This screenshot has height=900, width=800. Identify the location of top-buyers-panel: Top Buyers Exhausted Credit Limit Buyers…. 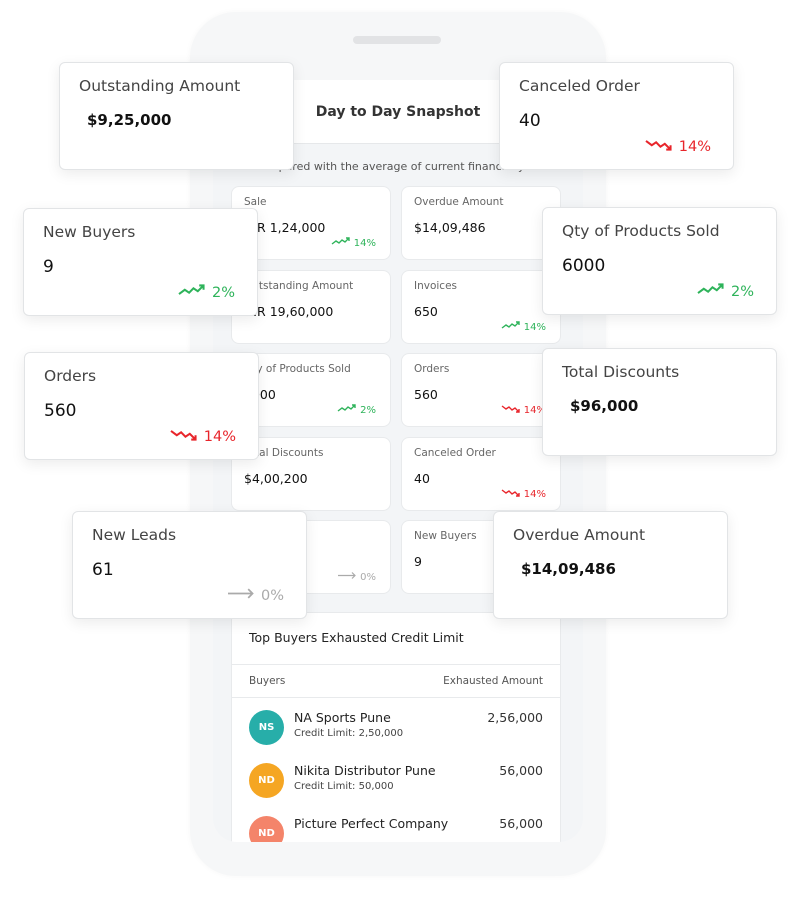
(396, 727).